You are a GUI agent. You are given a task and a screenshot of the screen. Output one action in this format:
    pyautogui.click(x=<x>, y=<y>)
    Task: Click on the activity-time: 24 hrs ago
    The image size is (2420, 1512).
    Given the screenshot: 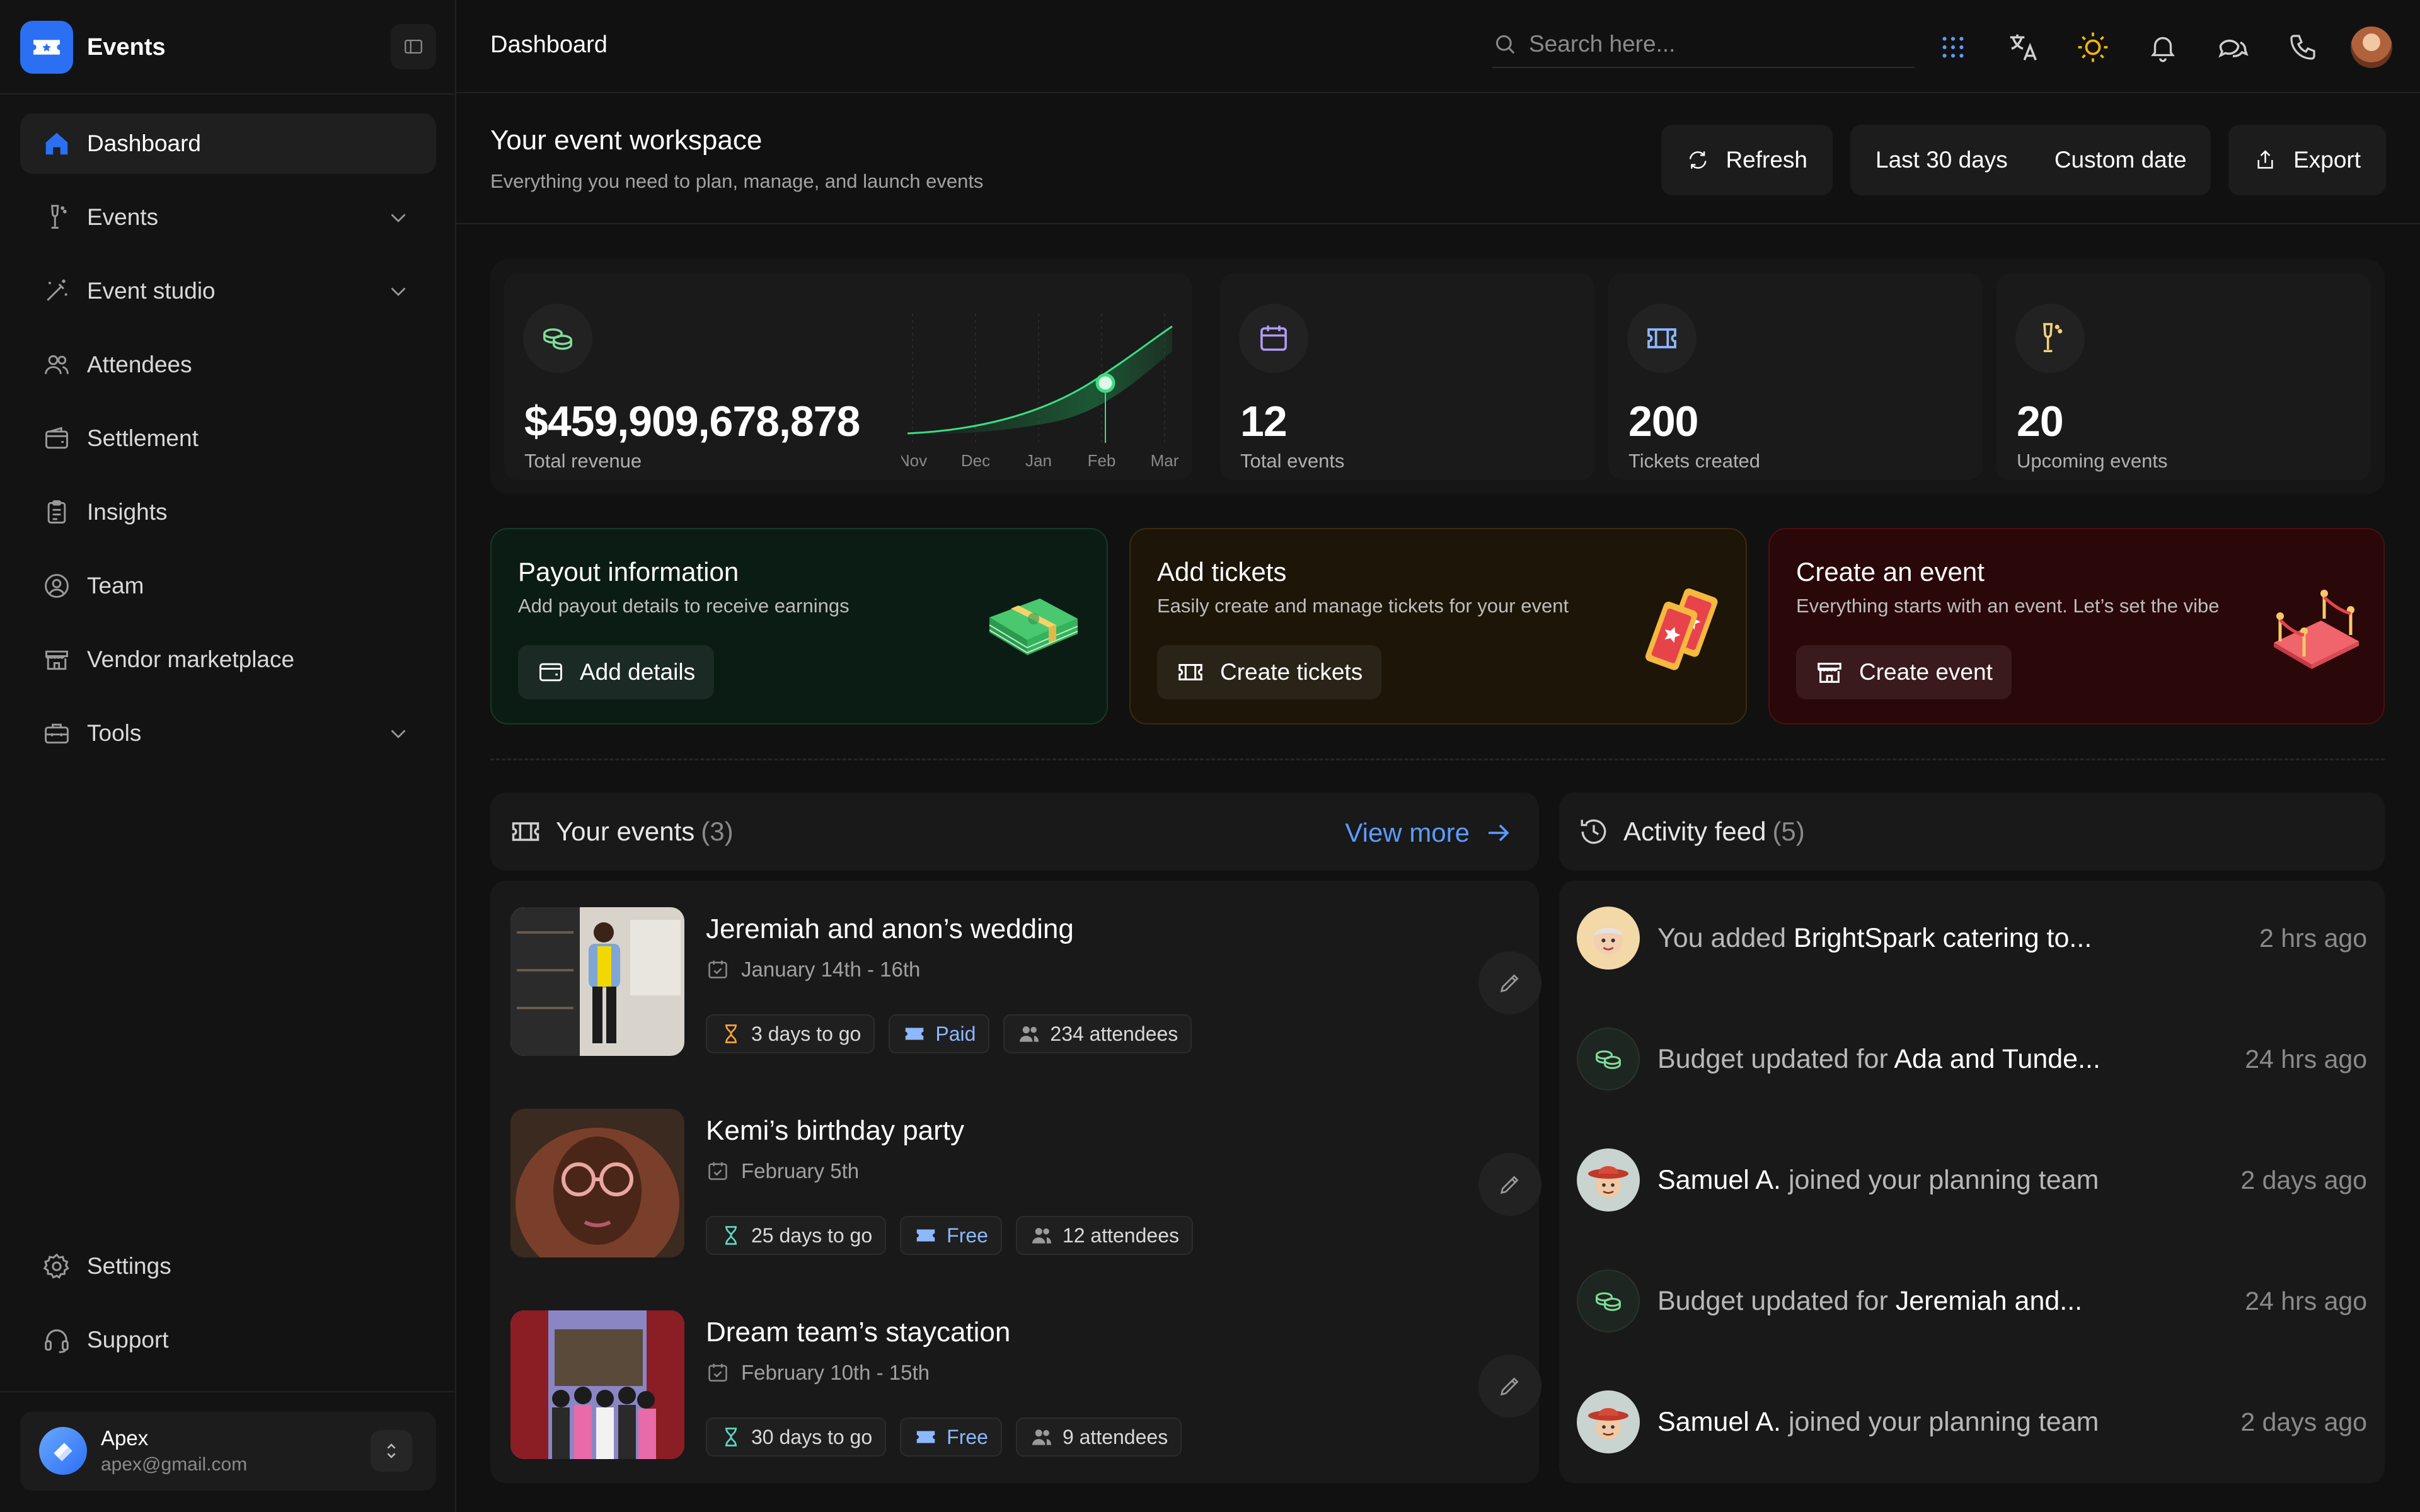 What is the action you would take?
    pyautogui.click(x=2306, y=1059)
    